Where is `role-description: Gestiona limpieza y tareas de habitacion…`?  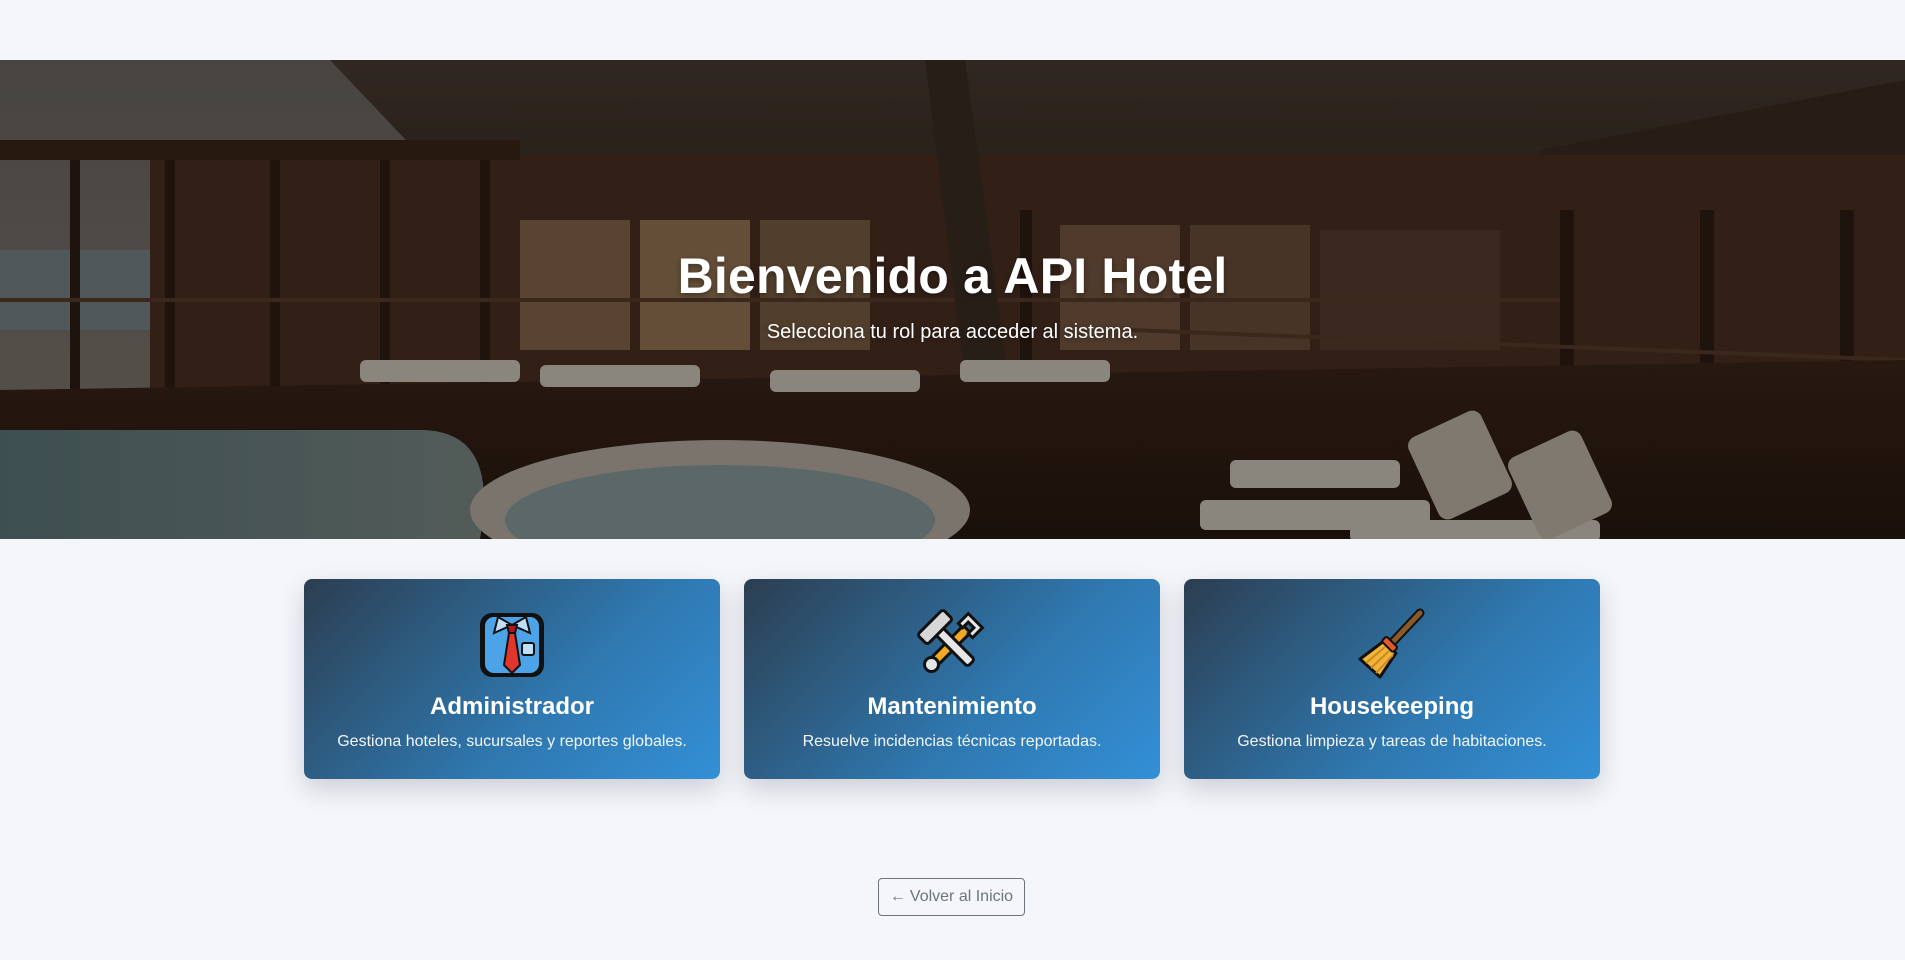 role-description: Gestiona limpieza y tareas de habitacion… is located at coordinates (1392, 741).